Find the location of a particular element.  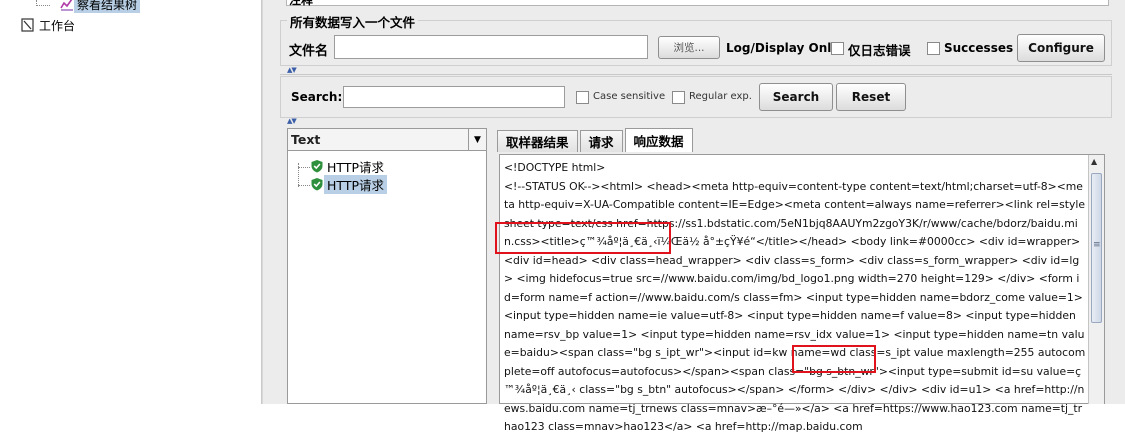

configure-button: Configure is located at coordinates (1061, 48).